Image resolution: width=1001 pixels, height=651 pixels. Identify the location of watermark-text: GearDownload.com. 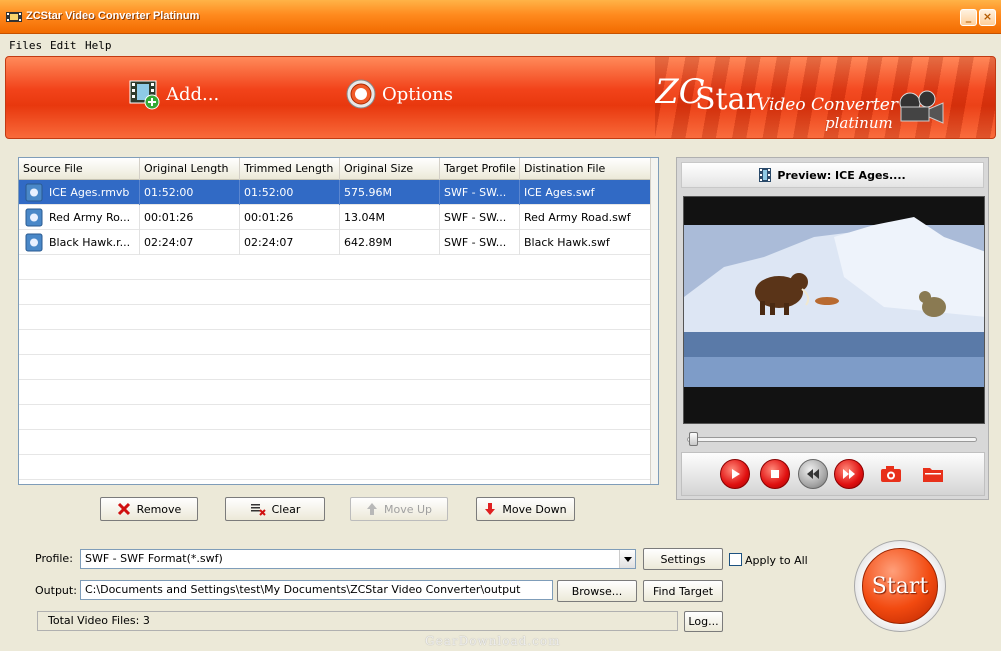
(493, 641).